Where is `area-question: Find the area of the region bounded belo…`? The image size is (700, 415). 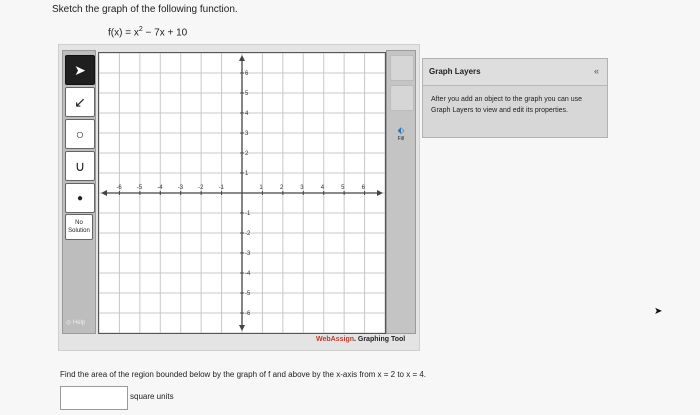
area-question: Find the area of the region bounded belo… is located at coordinates (243, 374).